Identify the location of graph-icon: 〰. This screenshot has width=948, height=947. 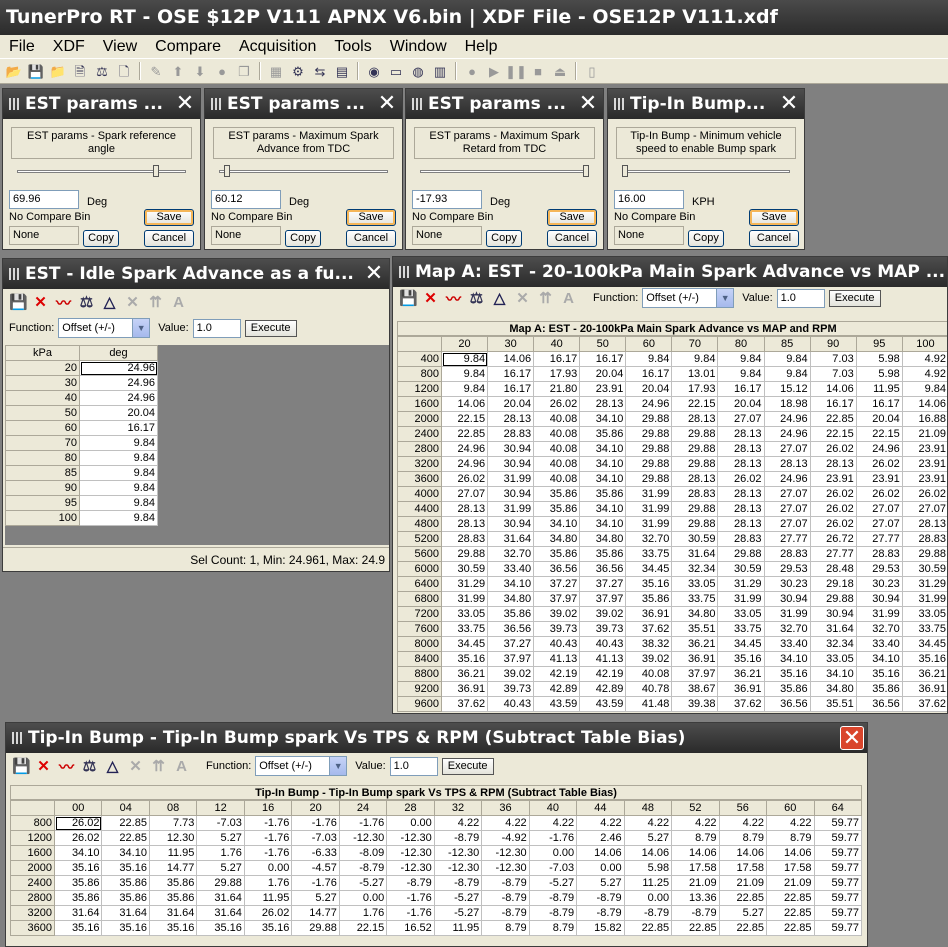
(453, 298).